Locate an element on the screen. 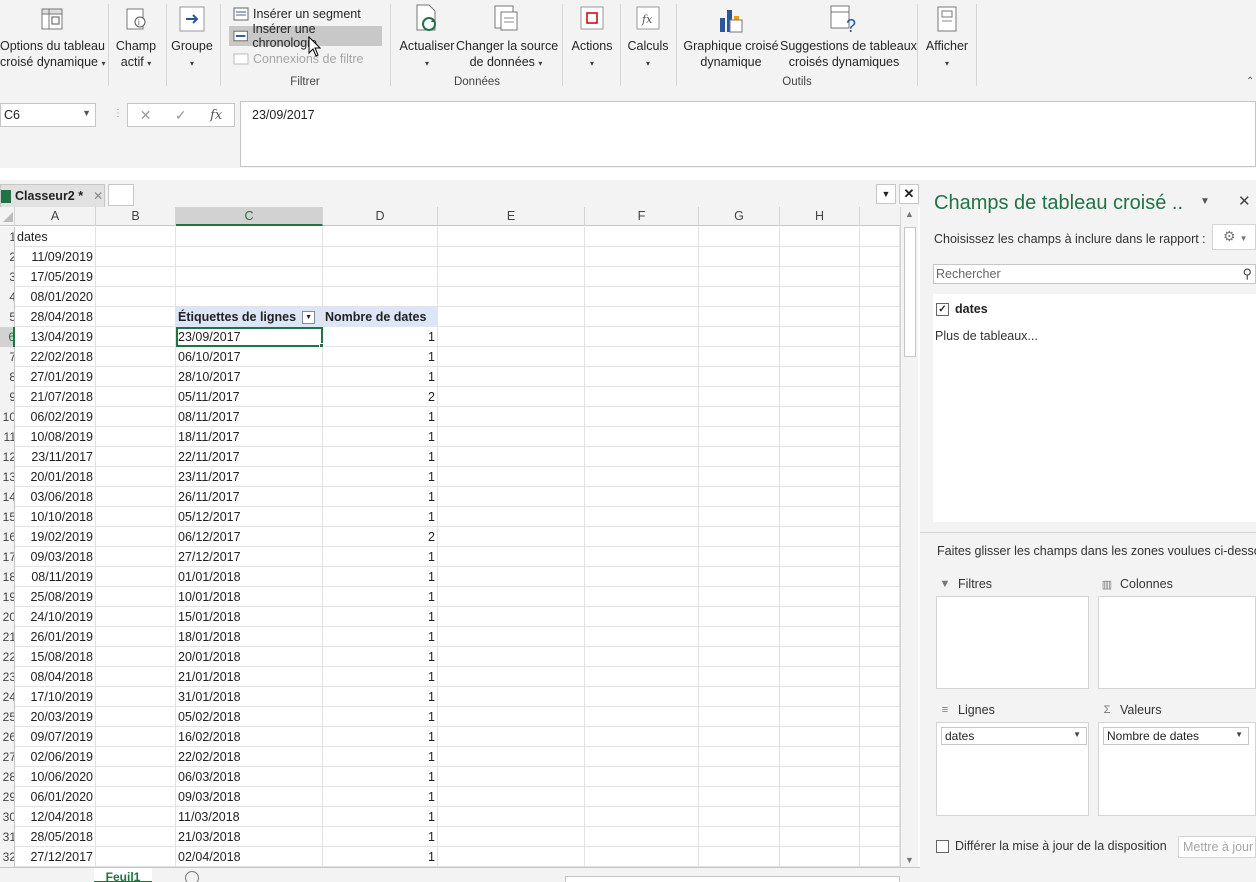  cell-a: 22/02/2018 is located at coordinates (55, 357).